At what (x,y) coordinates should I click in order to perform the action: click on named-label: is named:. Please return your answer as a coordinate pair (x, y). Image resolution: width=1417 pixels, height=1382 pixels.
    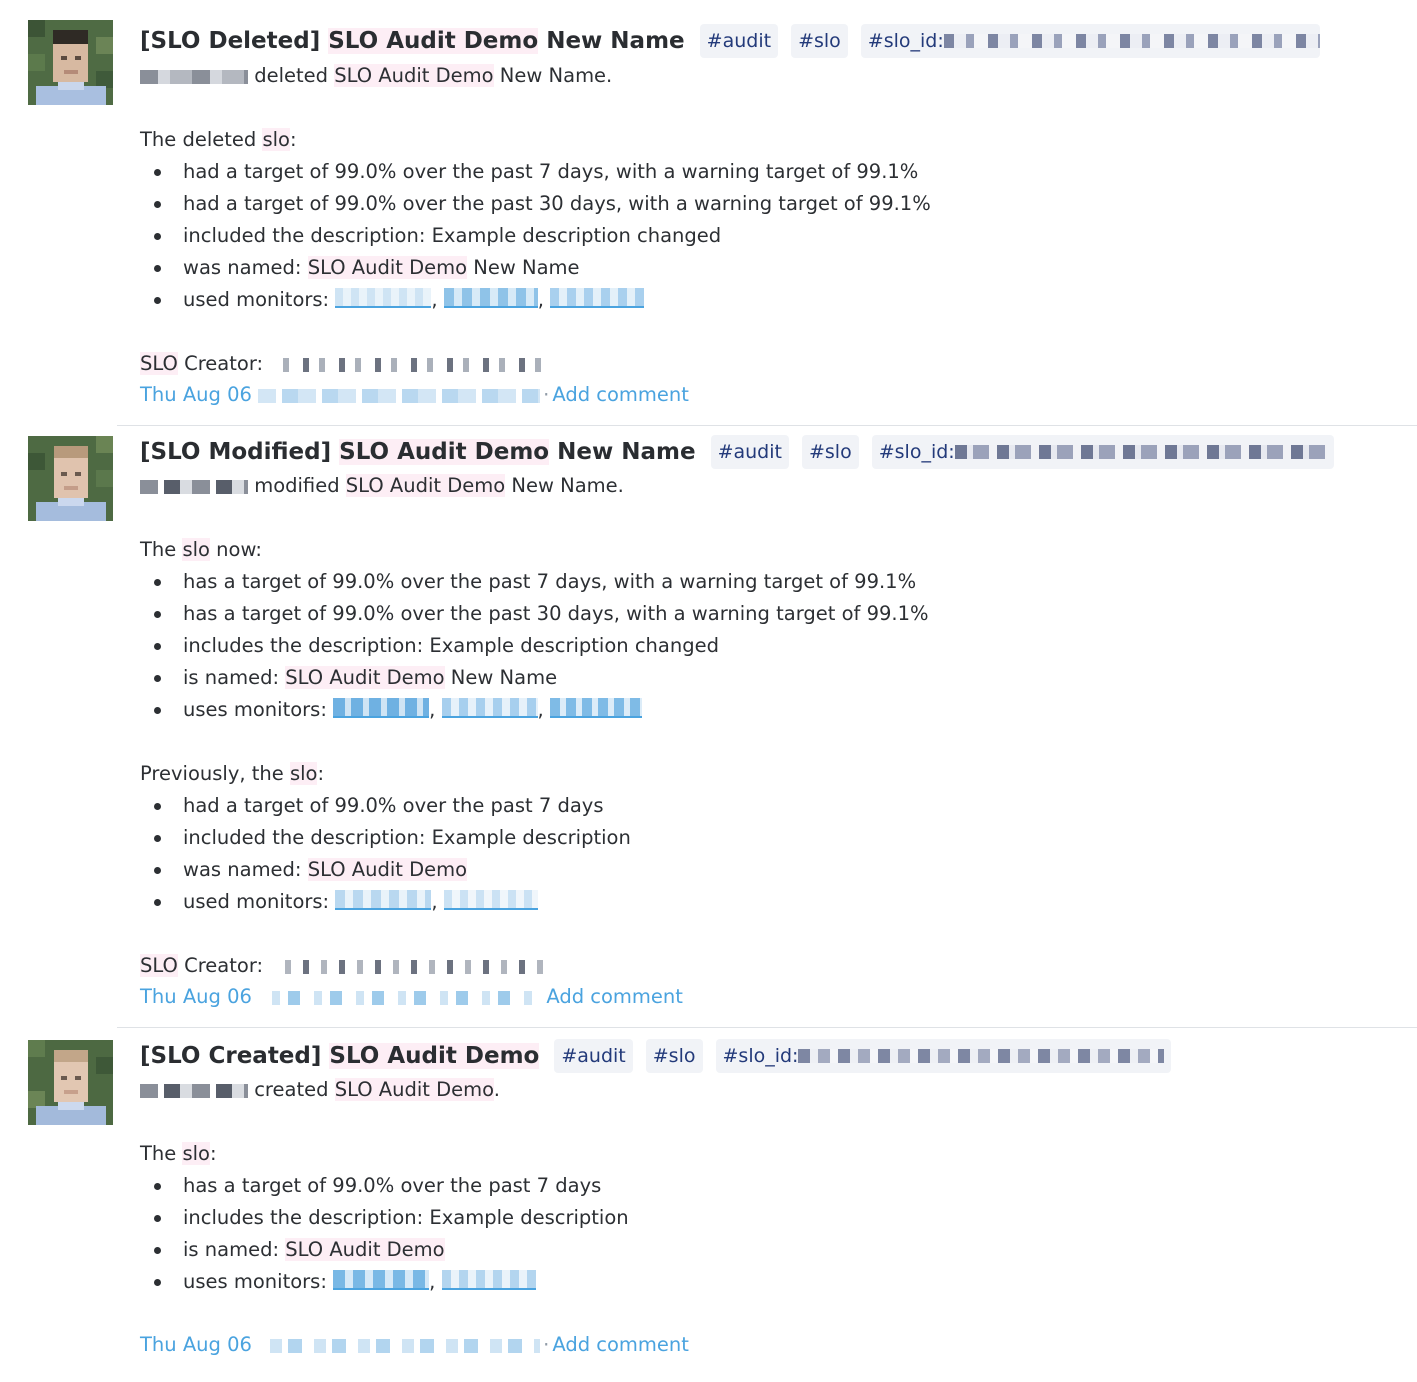
    Looking at the image, I should click on (234, 1249).